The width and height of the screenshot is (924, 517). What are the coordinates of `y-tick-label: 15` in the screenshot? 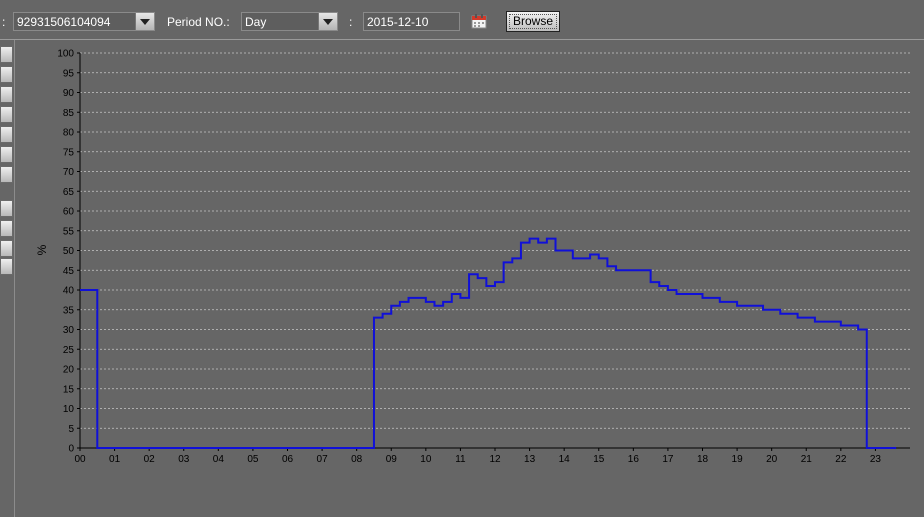 It's located at (69, 389).